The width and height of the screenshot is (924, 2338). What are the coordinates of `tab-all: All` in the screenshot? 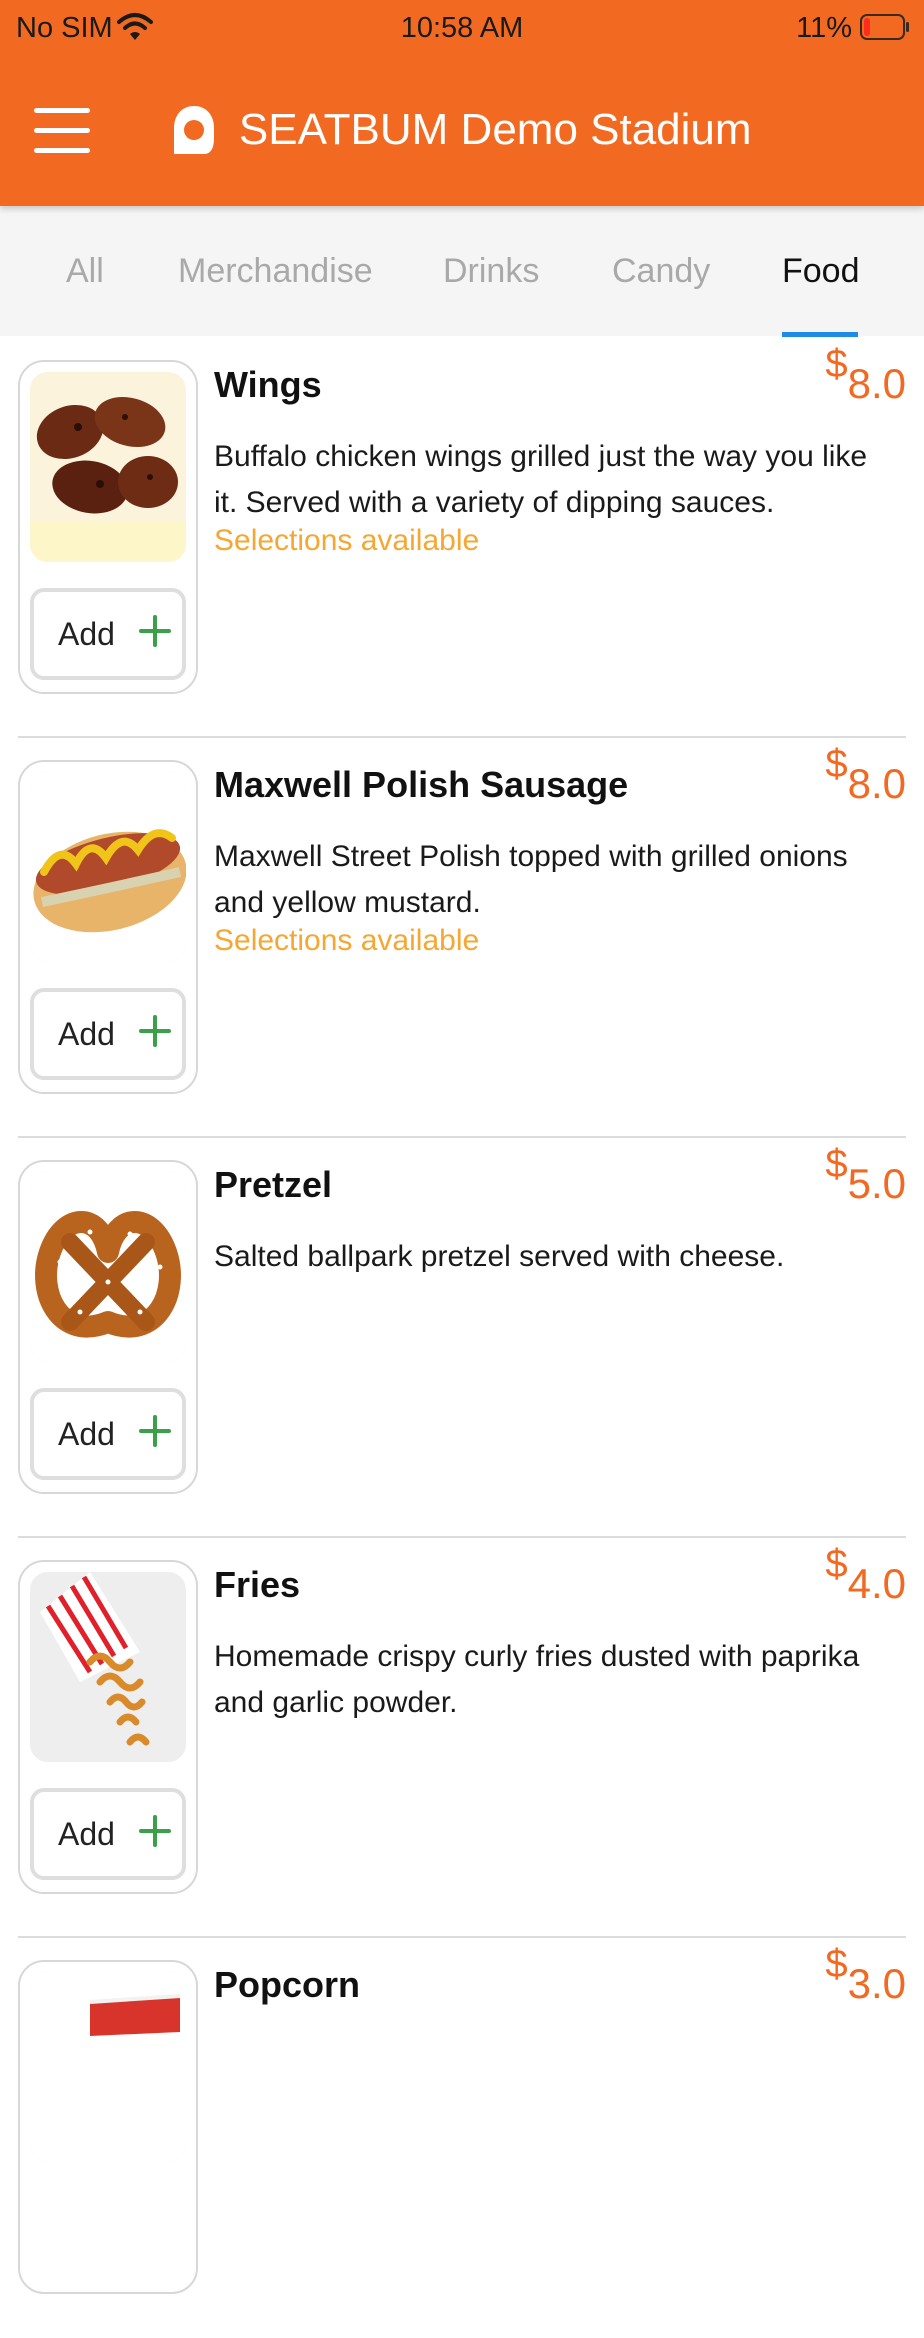 It's located at (85, 271).